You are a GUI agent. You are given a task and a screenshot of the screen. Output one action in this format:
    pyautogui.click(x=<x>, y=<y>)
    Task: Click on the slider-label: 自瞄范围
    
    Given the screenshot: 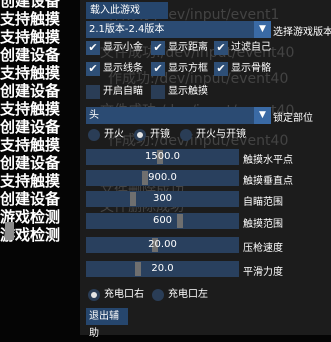 What is the action you would take?
    pyautogui.click(x=263, y=202)
    